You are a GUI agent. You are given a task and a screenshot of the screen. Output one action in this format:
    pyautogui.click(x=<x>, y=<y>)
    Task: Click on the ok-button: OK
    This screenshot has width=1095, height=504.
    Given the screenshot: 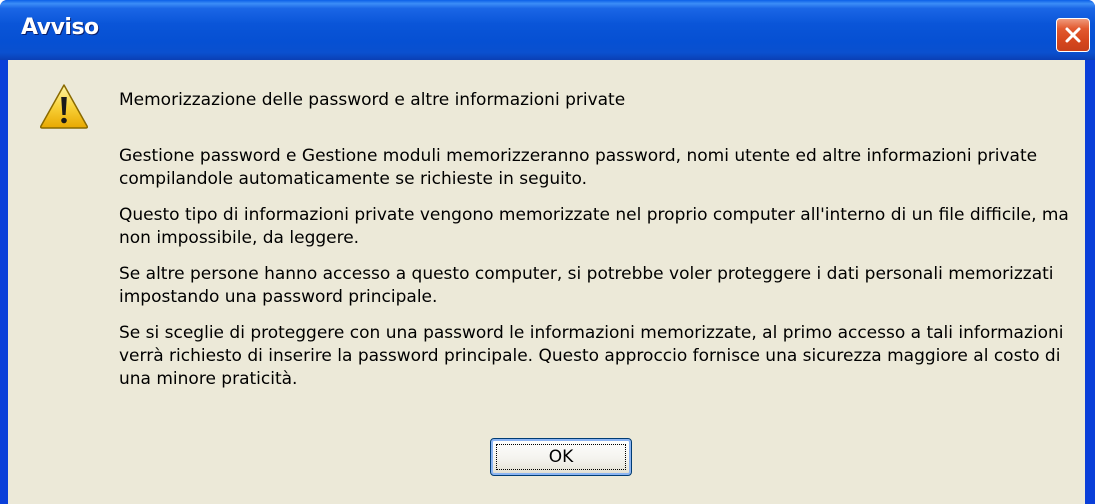 What is the action you would take?
    pyautogui.click(x=561, y=457)
    